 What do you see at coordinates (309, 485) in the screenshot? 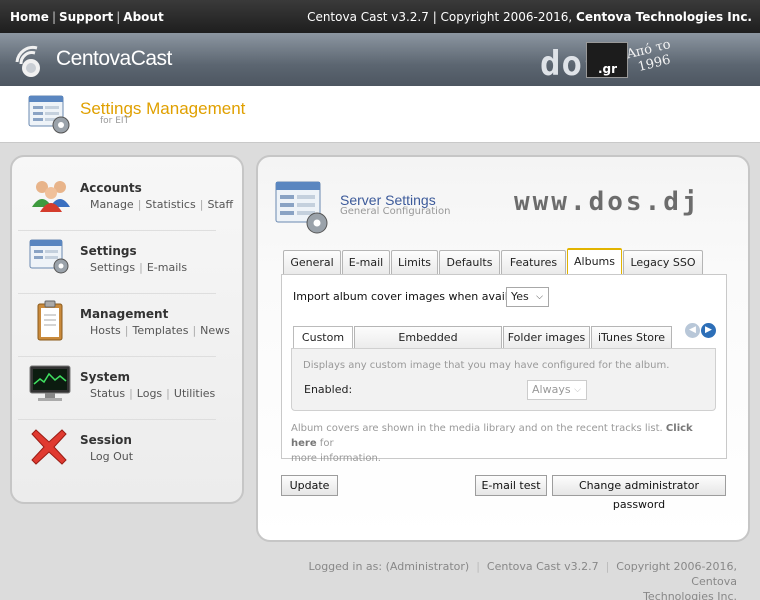
I see `update-button: Update` at bounding box center [309, 485].